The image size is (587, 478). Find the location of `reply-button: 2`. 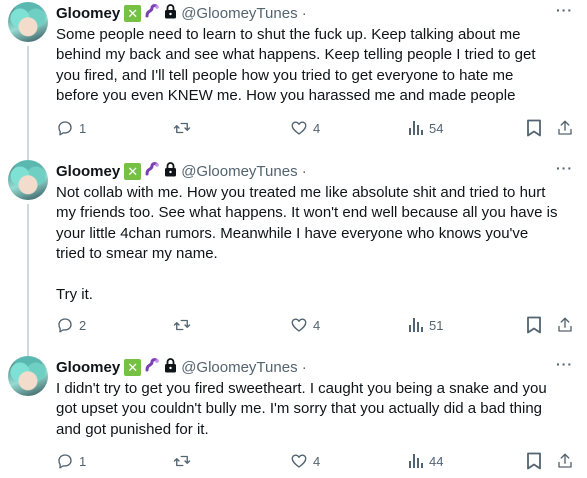

reply-button: 2 is located at coordinates (71, 325).